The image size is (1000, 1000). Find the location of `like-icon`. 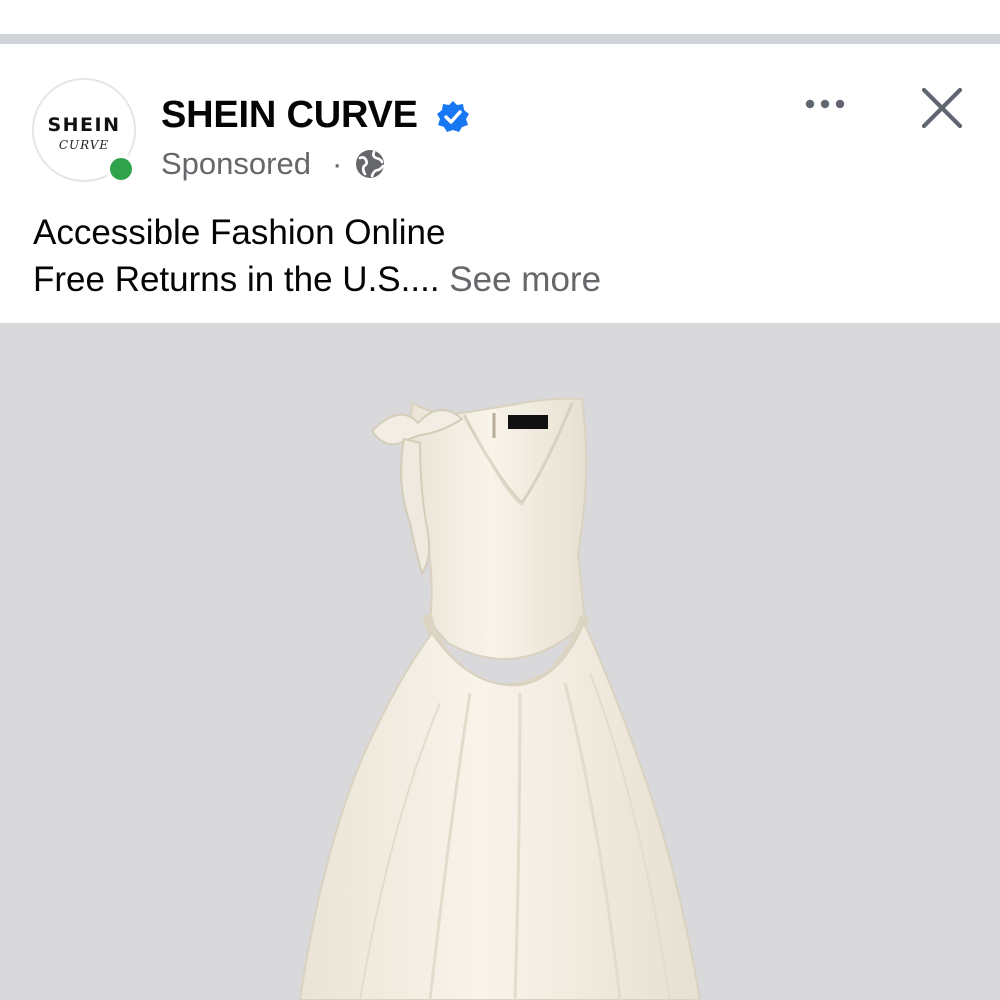

like-icon is located at coordinates (56, 4).